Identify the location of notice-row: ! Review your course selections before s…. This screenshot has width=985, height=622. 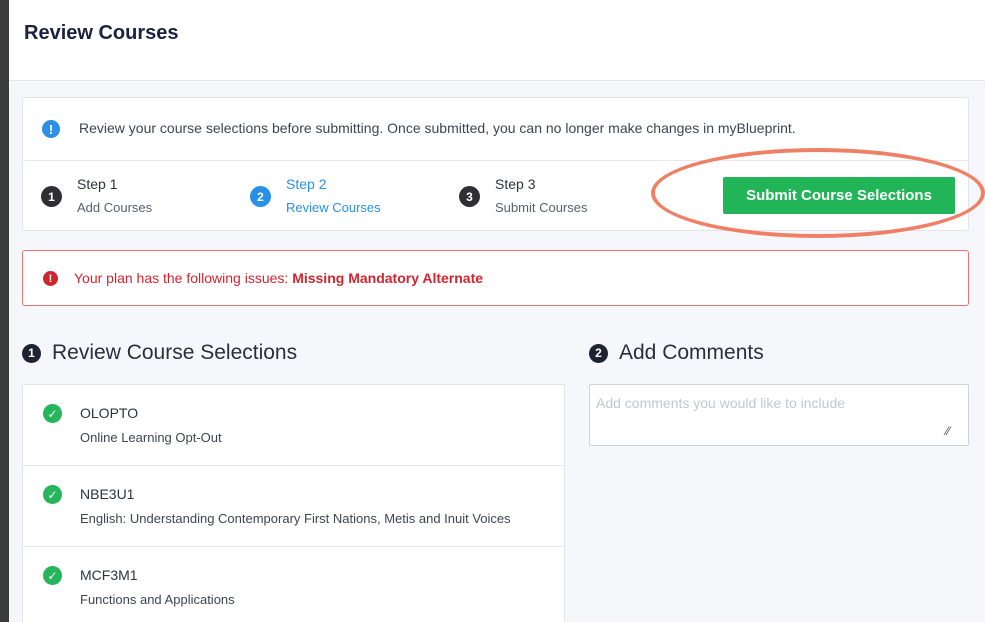
(495, 129).